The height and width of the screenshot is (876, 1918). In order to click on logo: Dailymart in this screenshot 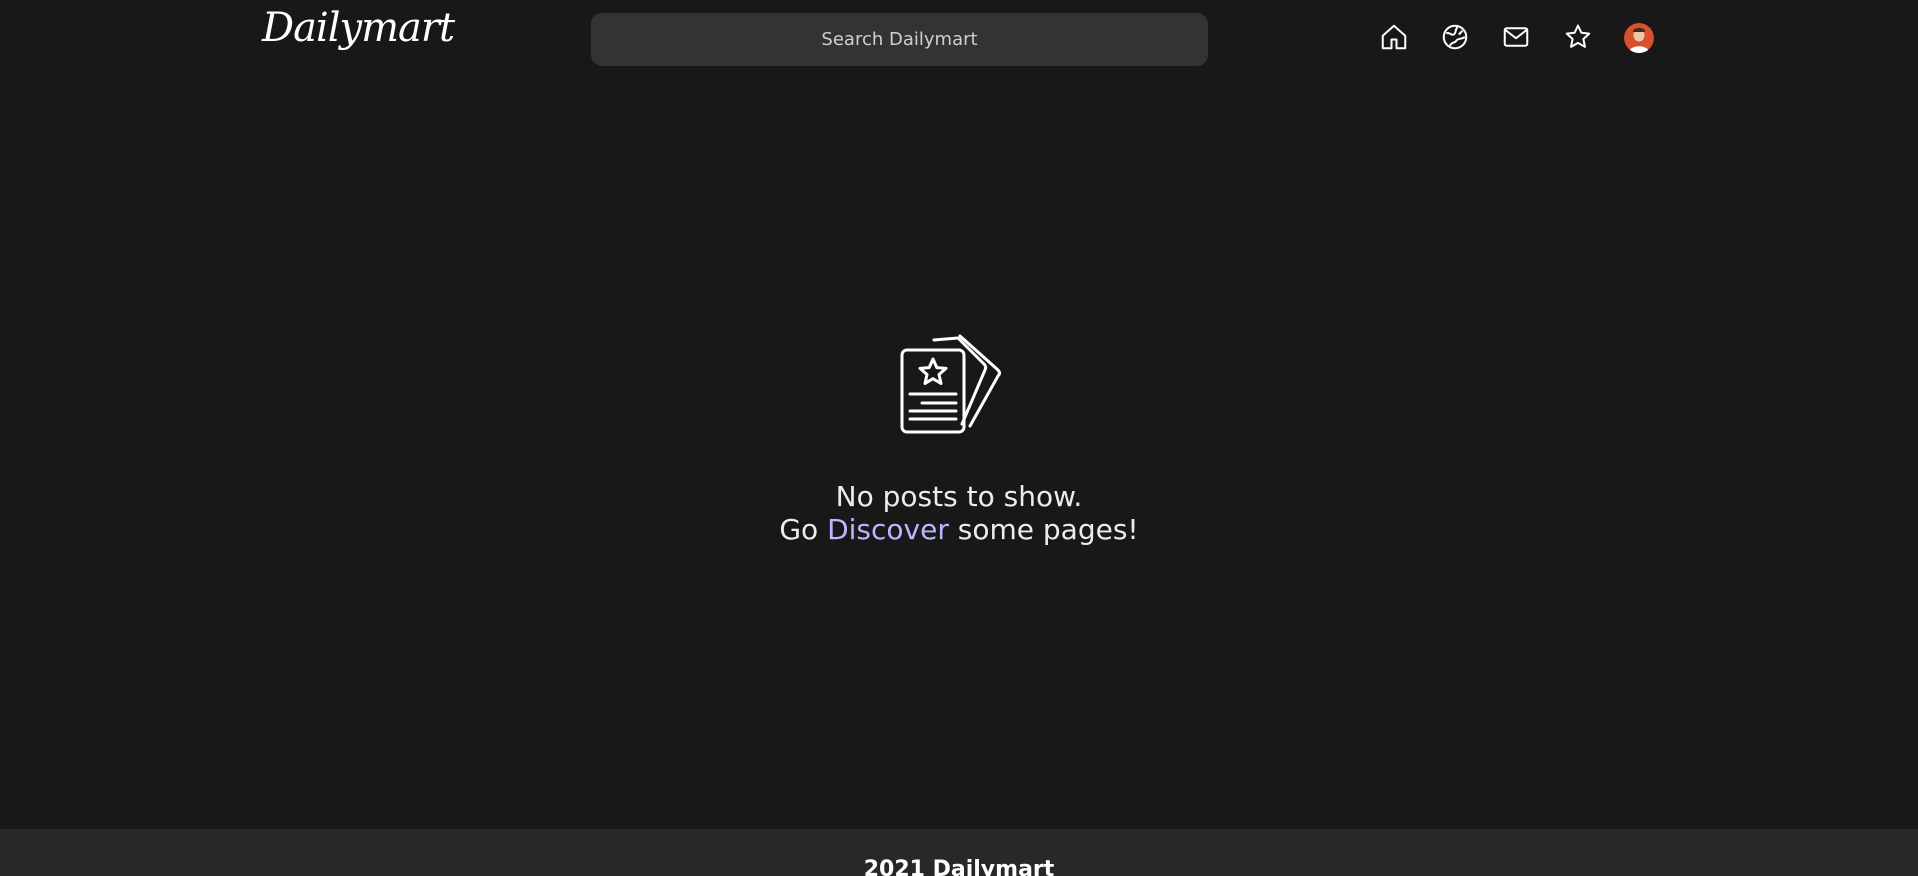, I will do `click(358, 28)`.